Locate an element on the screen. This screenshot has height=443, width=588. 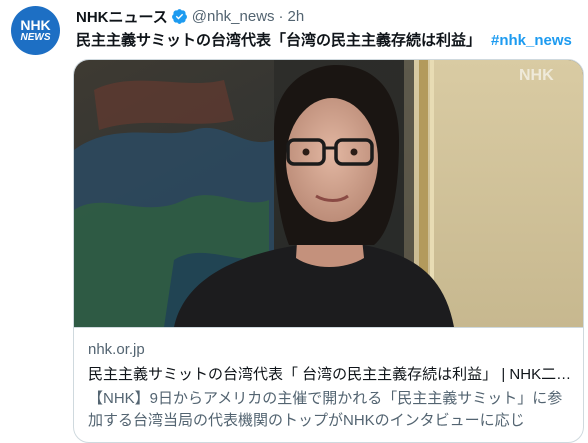
hashtag-link: #nhk_news is located at coordinates (531, 40).